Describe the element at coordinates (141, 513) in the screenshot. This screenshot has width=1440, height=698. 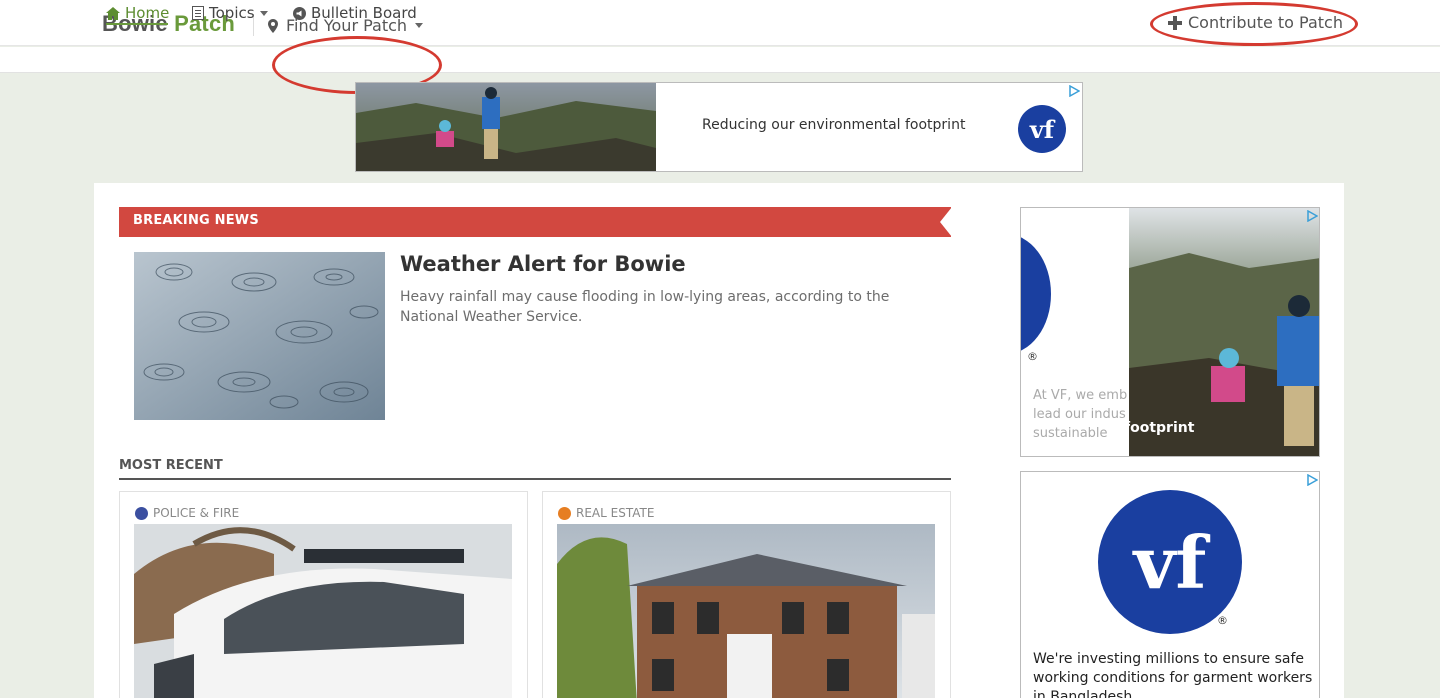
I see `police-badge-icon` at that location.